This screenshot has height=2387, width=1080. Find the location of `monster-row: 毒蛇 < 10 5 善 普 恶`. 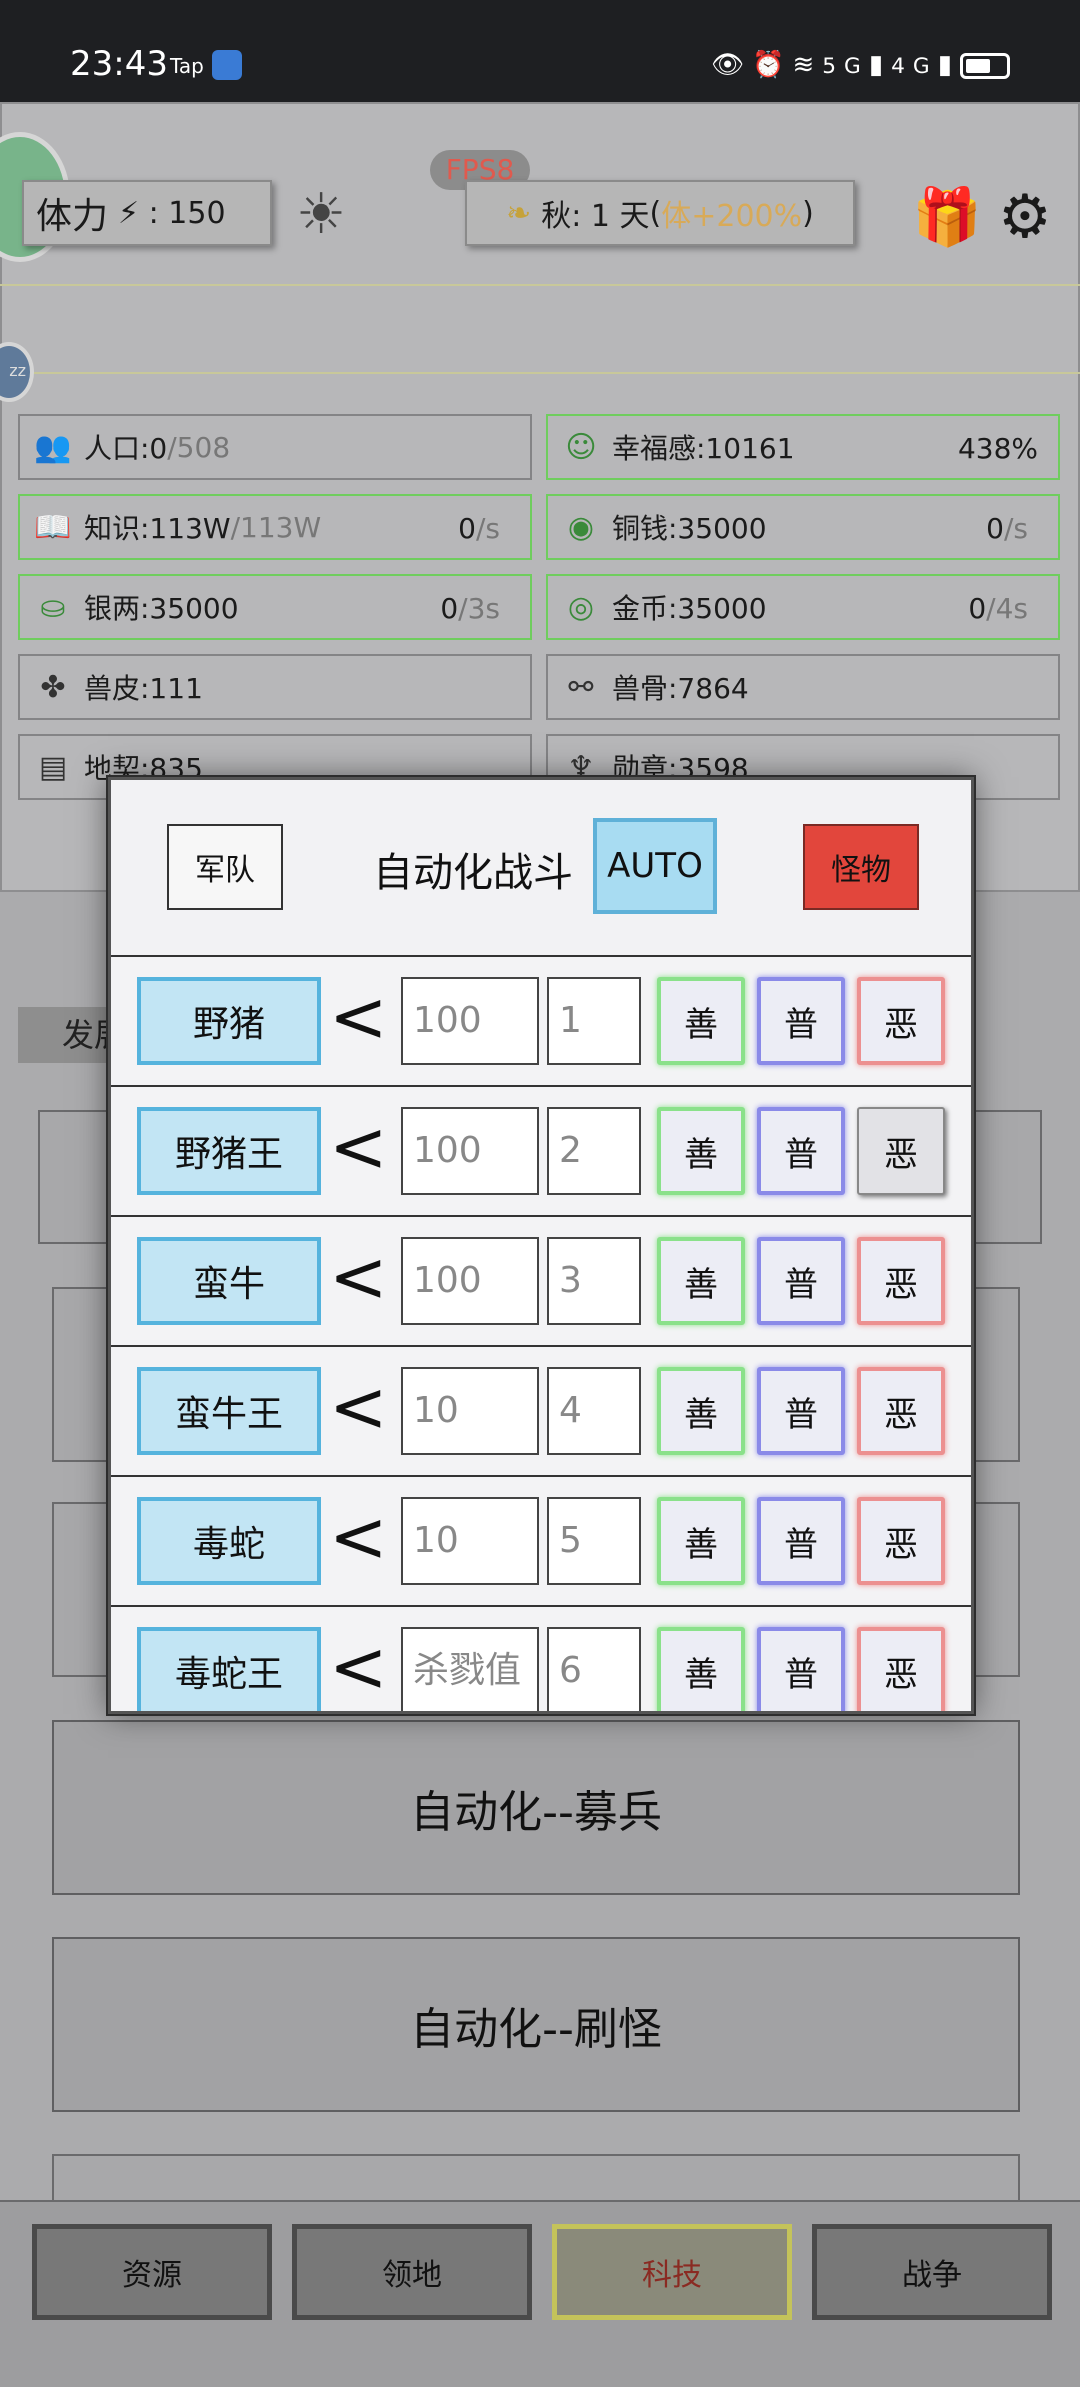

monster-row: 毒蛇 < 10 5 善 普 恶 is located at coordinates (541, 1540).